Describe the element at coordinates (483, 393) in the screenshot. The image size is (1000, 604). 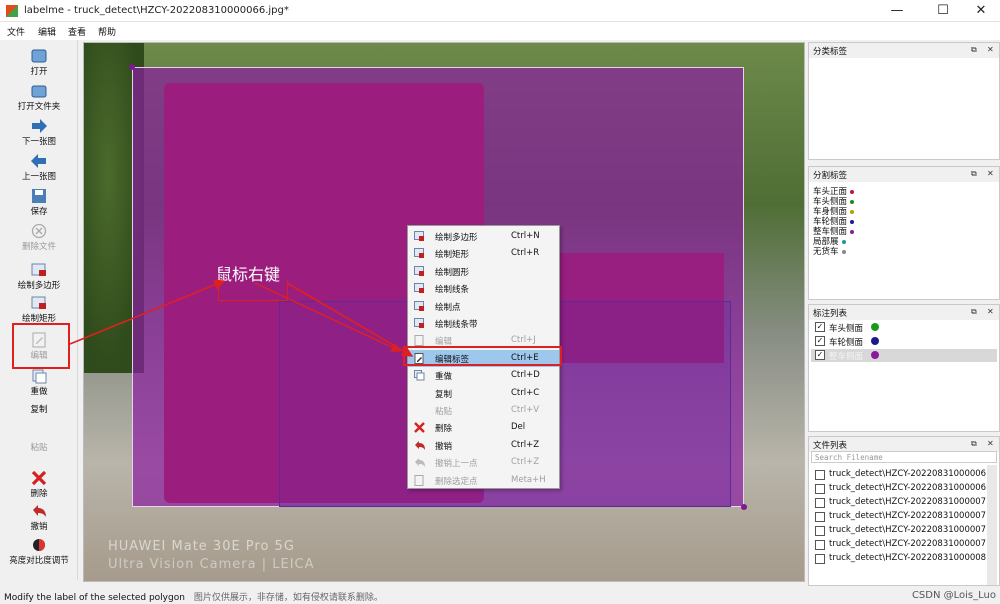
I see `ctx-copy: 复制 Ctrl+C` at that location.